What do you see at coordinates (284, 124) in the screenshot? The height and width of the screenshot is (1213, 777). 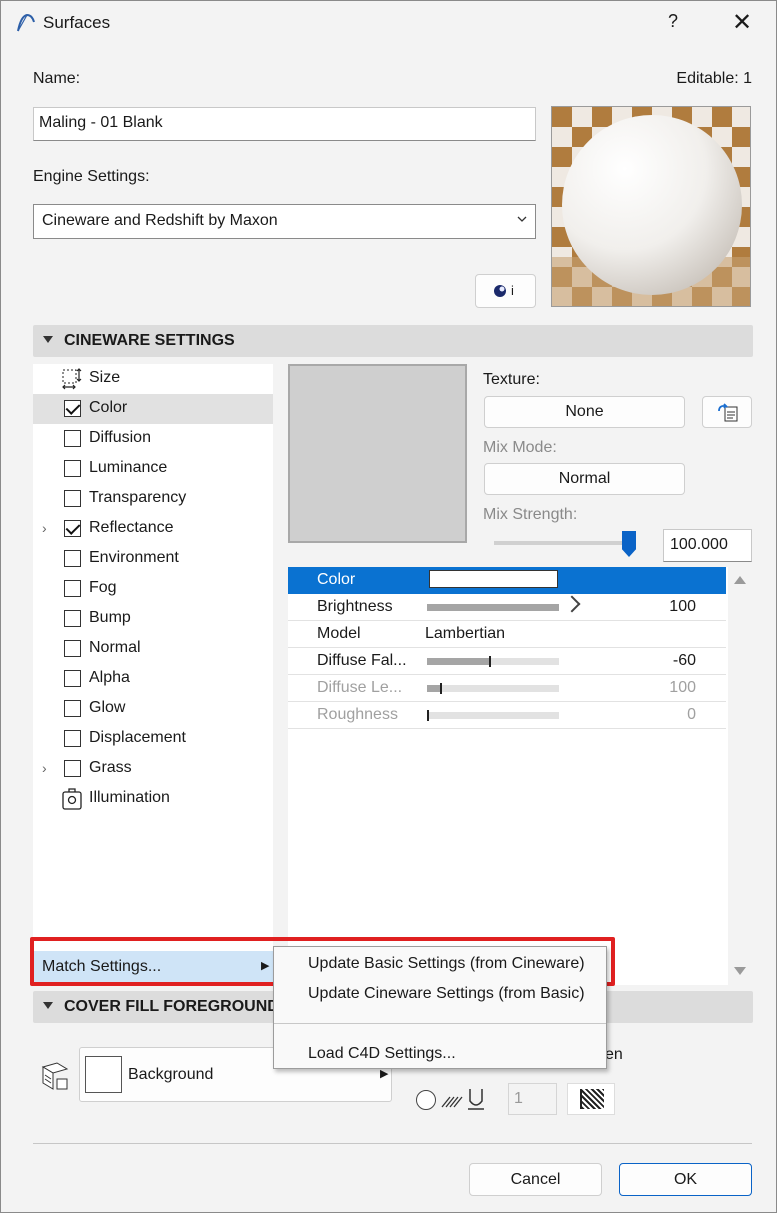 I see `name-input: Maling - 01 Blank` at bounding box center [284, 124].